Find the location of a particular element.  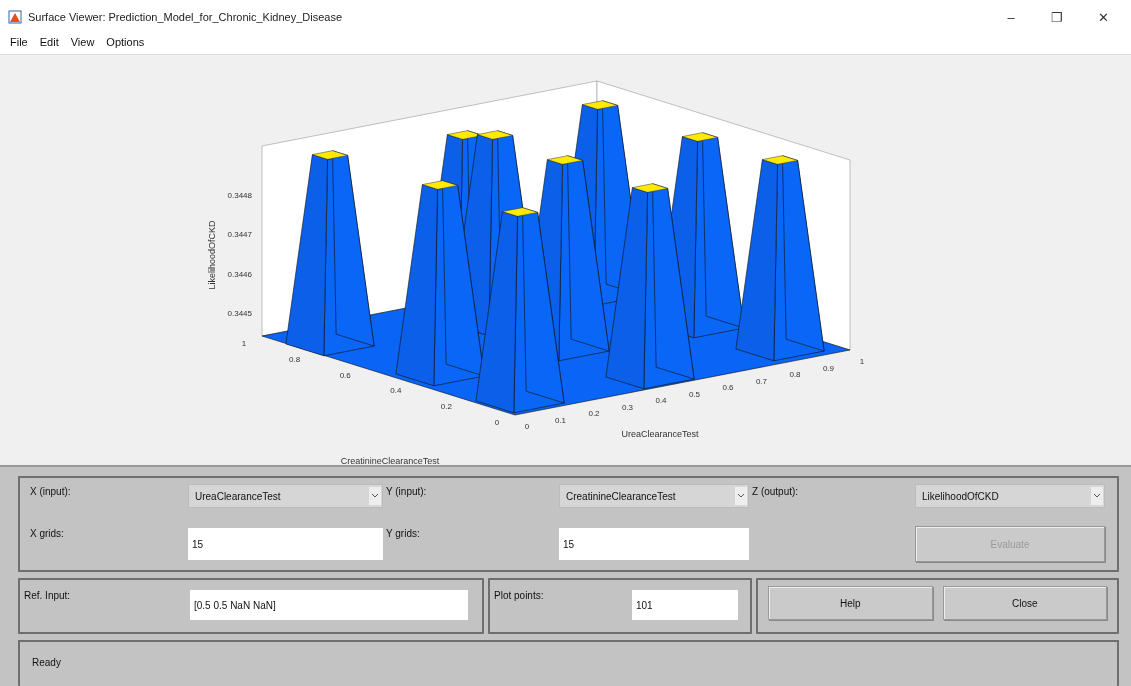

input-field: [0.5 0.5 NaN NaN] is located at coordinates (329, 605).